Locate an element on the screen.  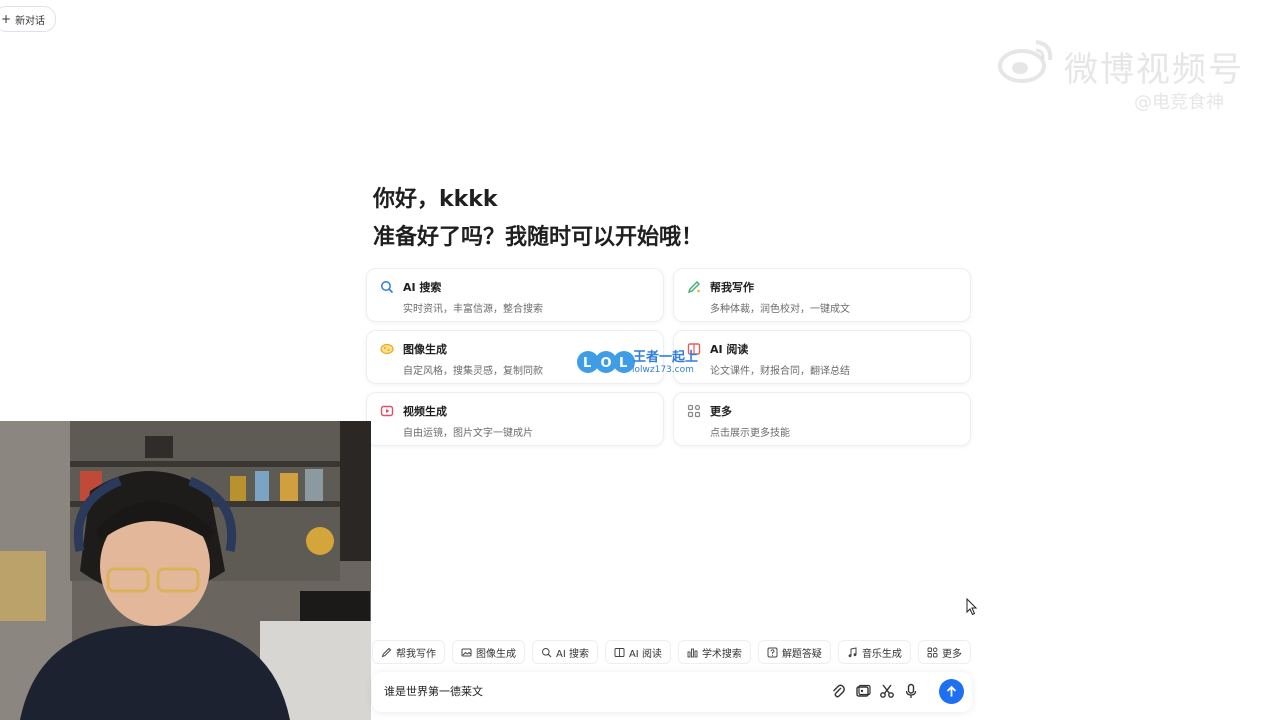
question-icon is located at coordinates (772, 652).